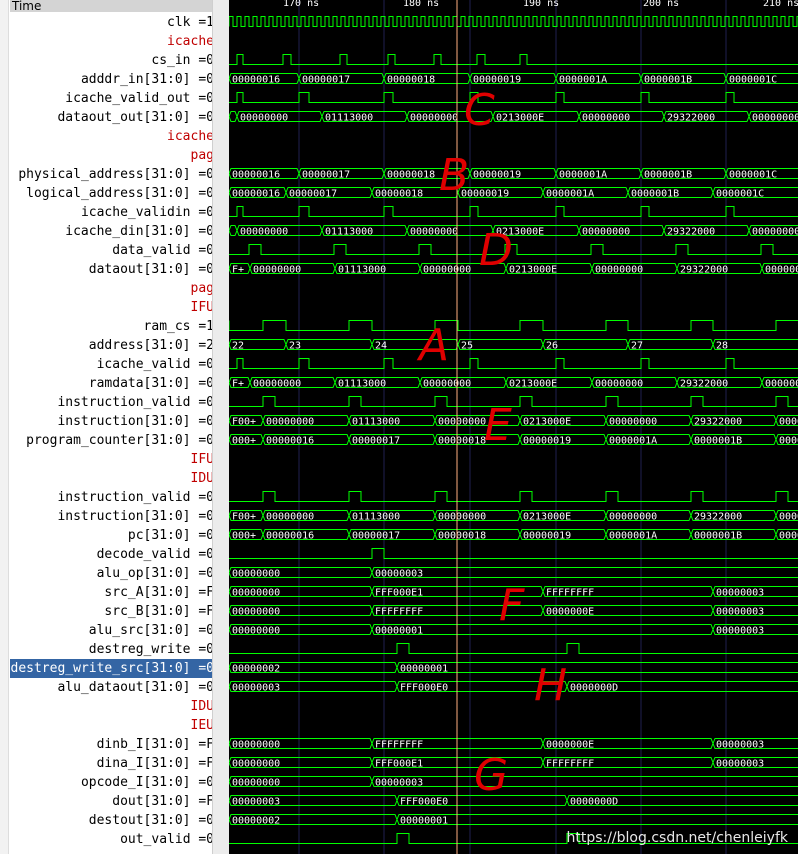 This screenshot has width=798, height=854. What do you see at coordinates (151, 820) in the screenshot?
I see `signal-name: destout[31:0] =0` at bounding box center [151, 820].